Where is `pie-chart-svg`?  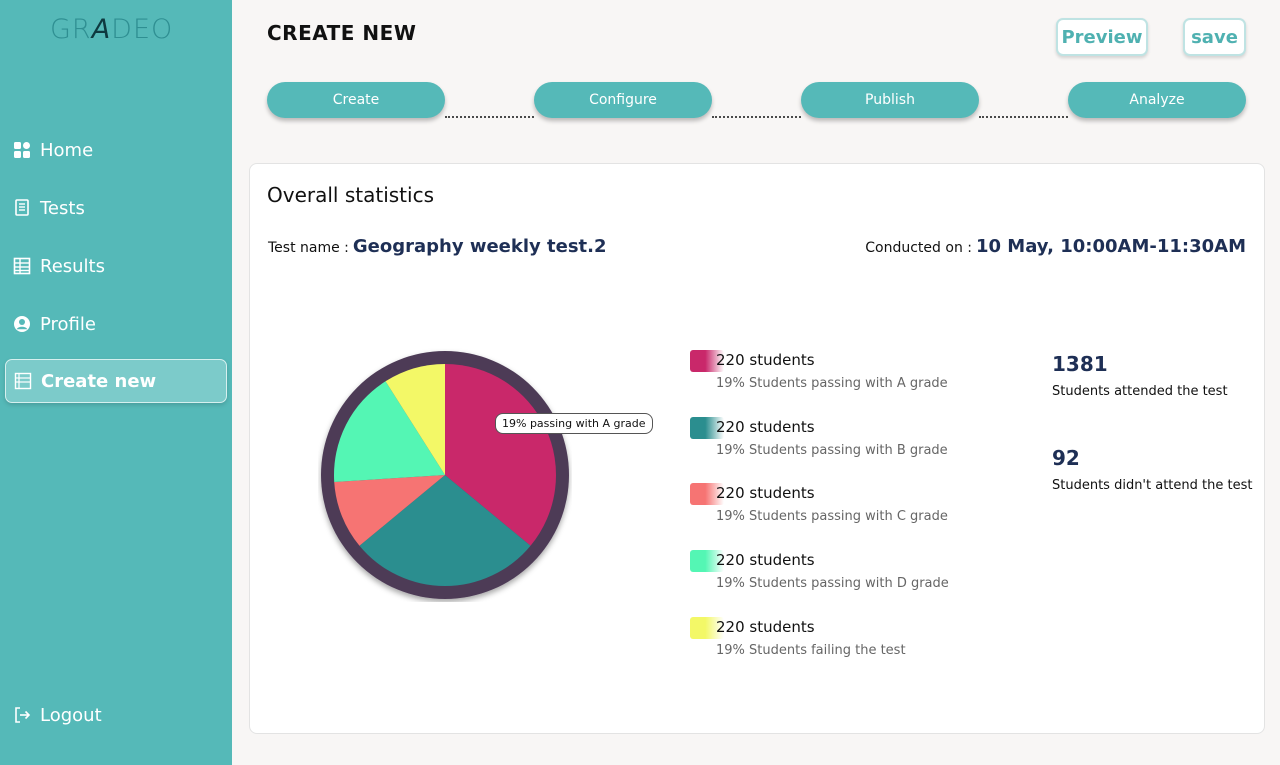
pie-chart-svg is located at coordinates (445, 475).